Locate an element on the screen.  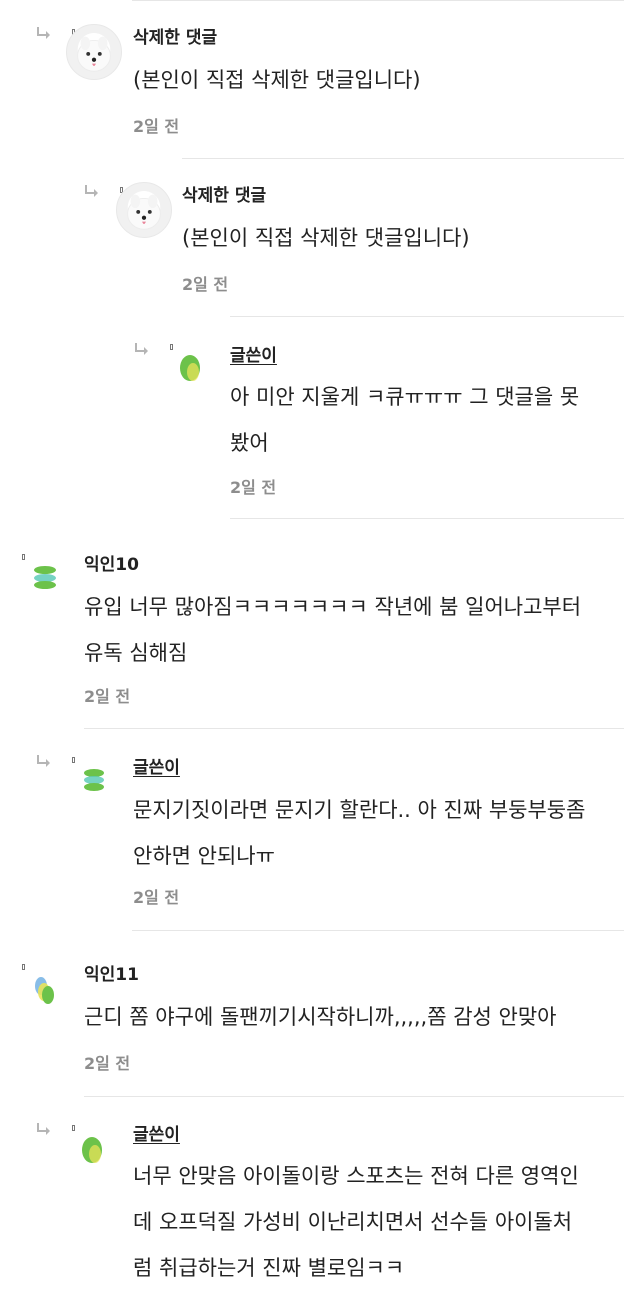
comment-deleted-1: 삭제한 댓글 (본인이 직접 삭제한 댓글입니다) 2일 전 is located at coordinates (320, 80).